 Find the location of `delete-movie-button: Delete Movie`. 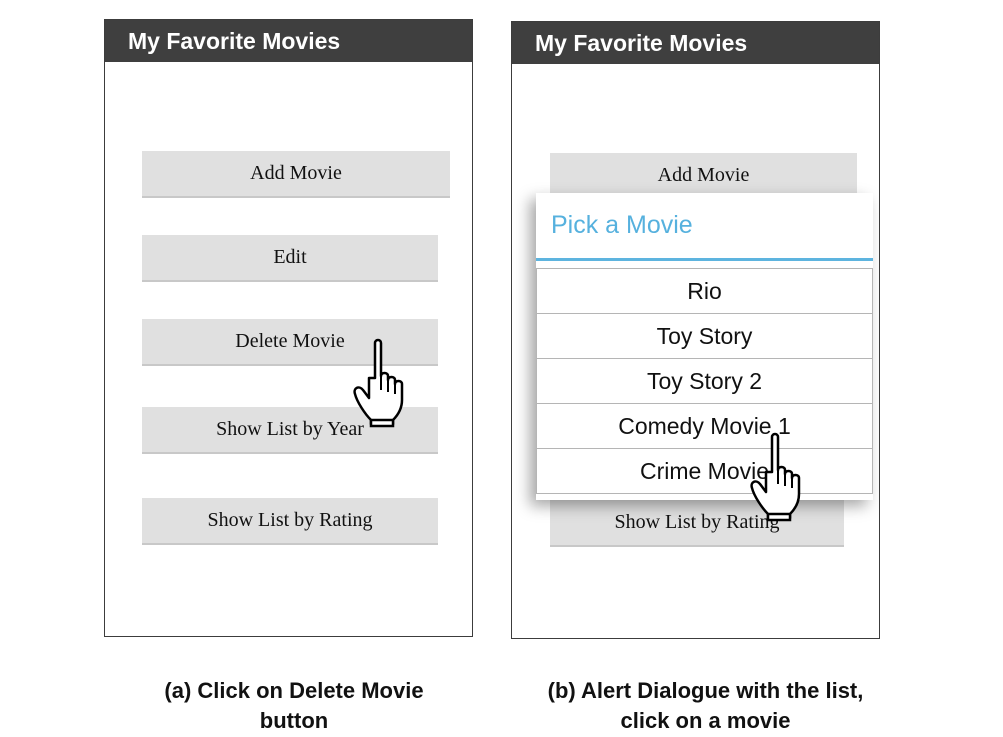

delete-movie-button: Delete Movie is located at coordinates (290, 342).